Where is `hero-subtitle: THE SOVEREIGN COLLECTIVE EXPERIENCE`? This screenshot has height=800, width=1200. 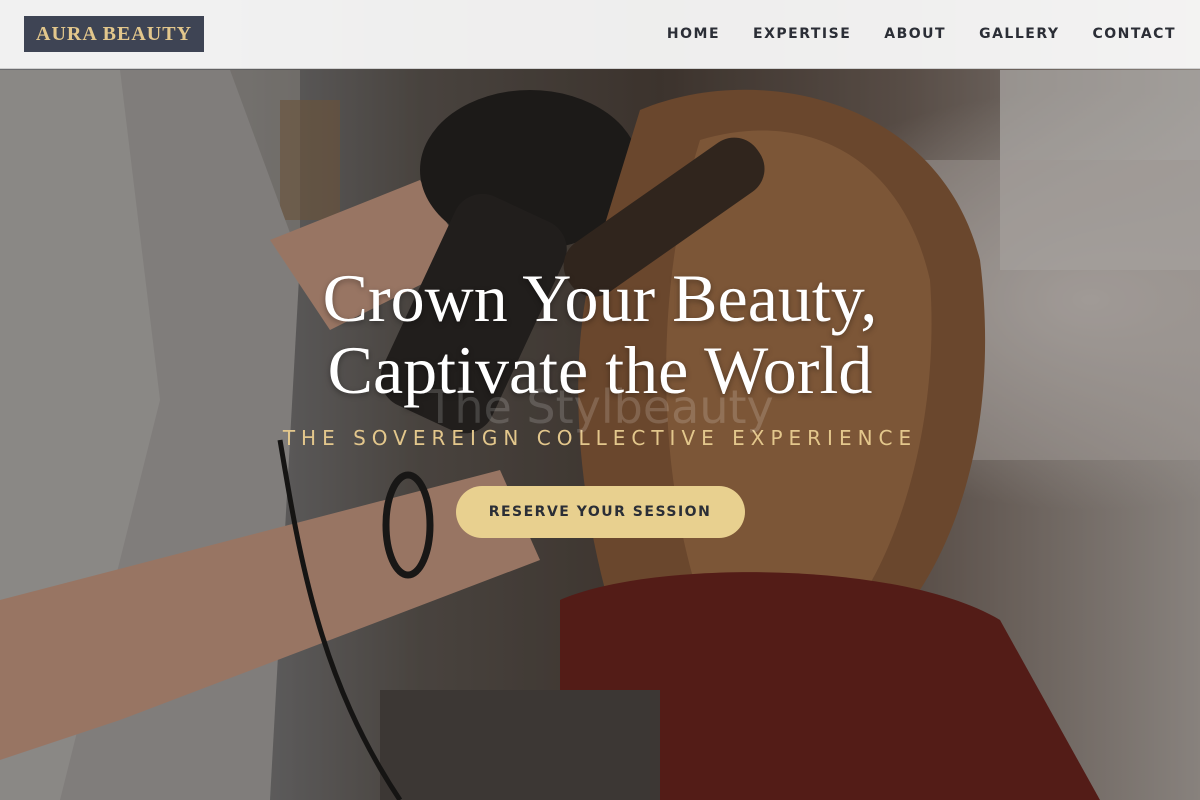 hero-subtitle: THE SOVEREIGN COLLECTIVE EXPERIENCE is located at coordinates (600, 438).